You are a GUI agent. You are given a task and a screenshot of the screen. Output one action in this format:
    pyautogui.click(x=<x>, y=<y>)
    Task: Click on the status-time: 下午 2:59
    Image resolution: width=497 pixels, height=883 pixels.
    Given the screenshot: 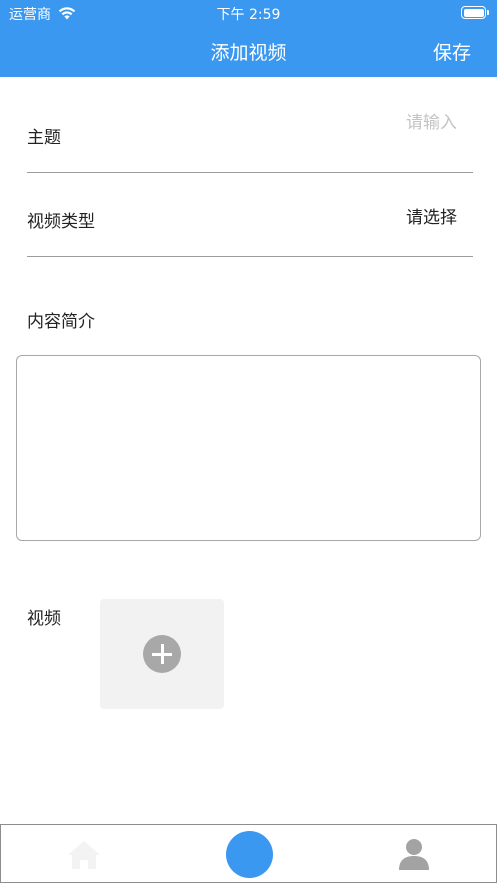 What is the action you would take?
    pyautogui.click(x=248, y=15)
    